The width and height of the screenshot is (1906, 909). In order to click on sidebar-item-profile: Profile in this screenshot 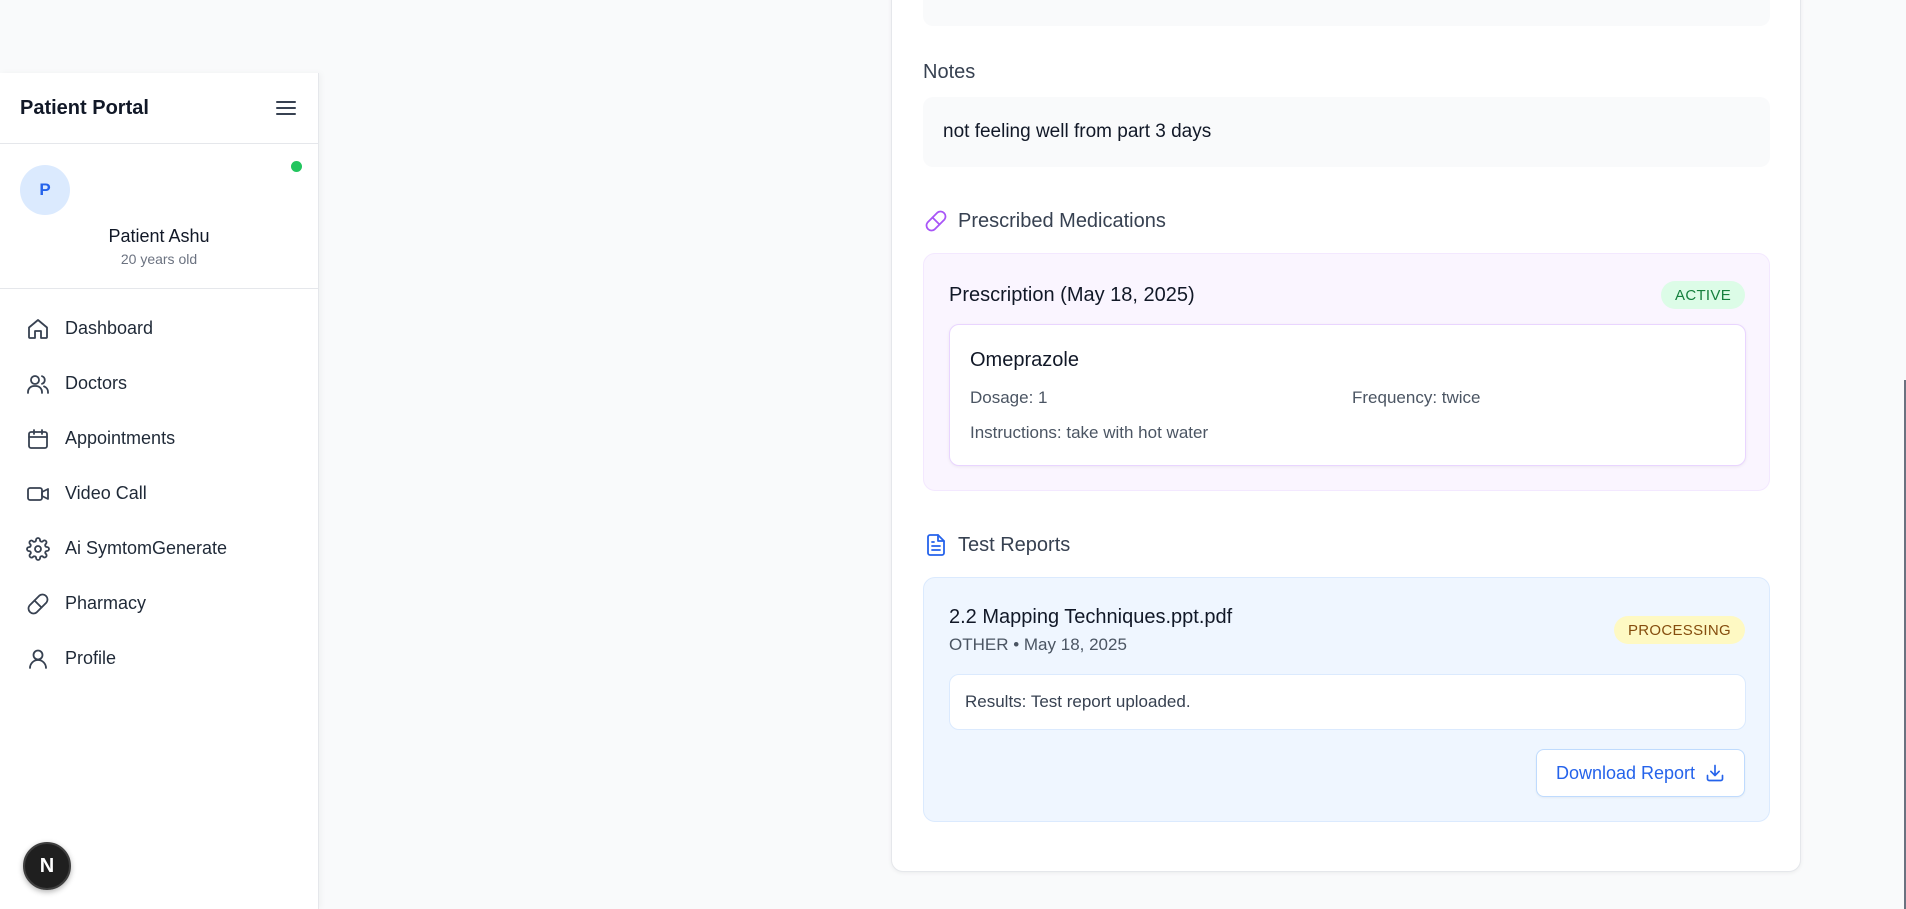, I will do `click(159, 658)`.